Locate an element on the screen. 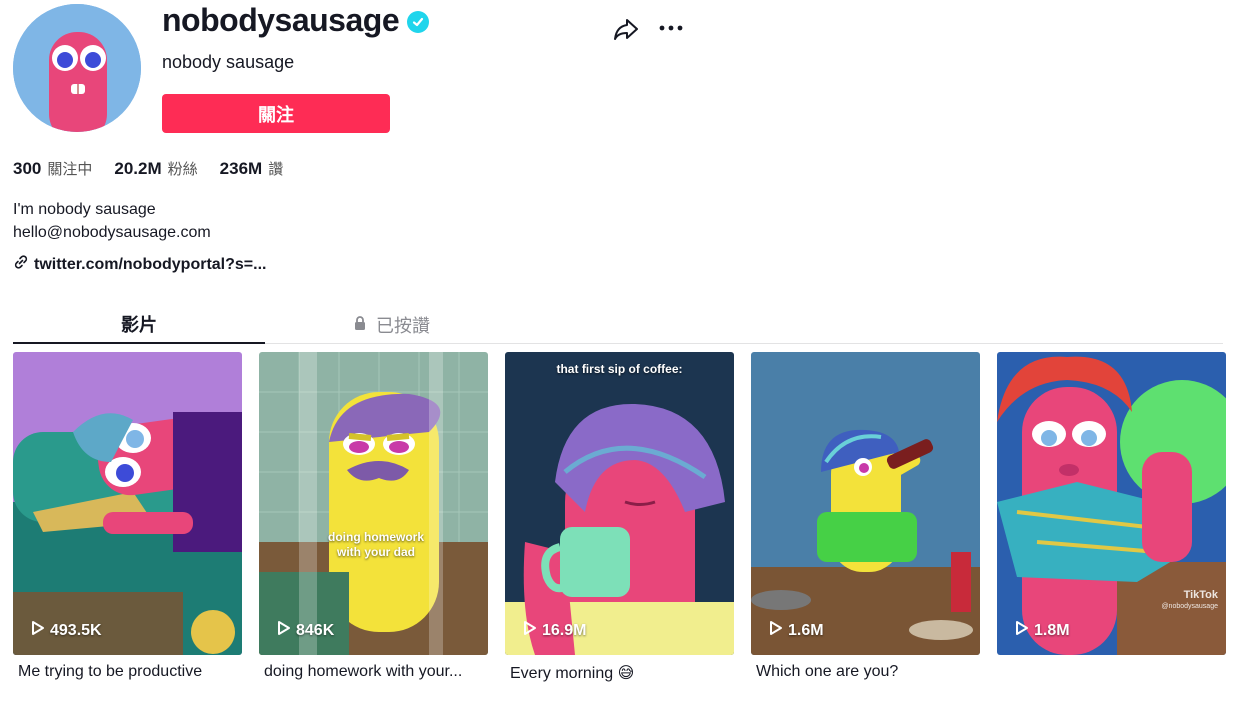 The width and height of the screenshot is (1238, 706). likes-count: 236M is located at coordinates (241, 168).